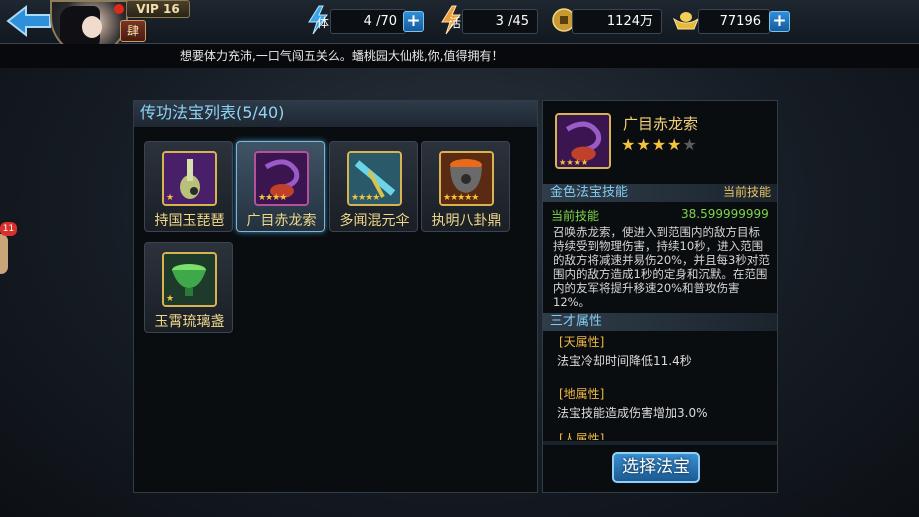 The width and height of the screenshot is (919, 517). Describe the element at coordinates (461, 198) in the screenshot. I see `item-stars: ★★★★★` at that location.